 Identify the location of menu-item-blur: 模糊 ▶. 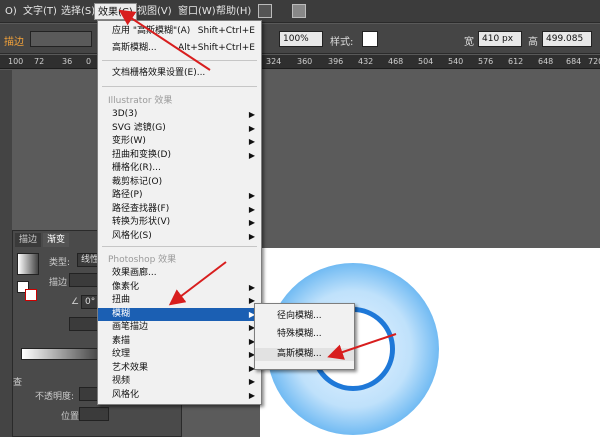
(179, 314).